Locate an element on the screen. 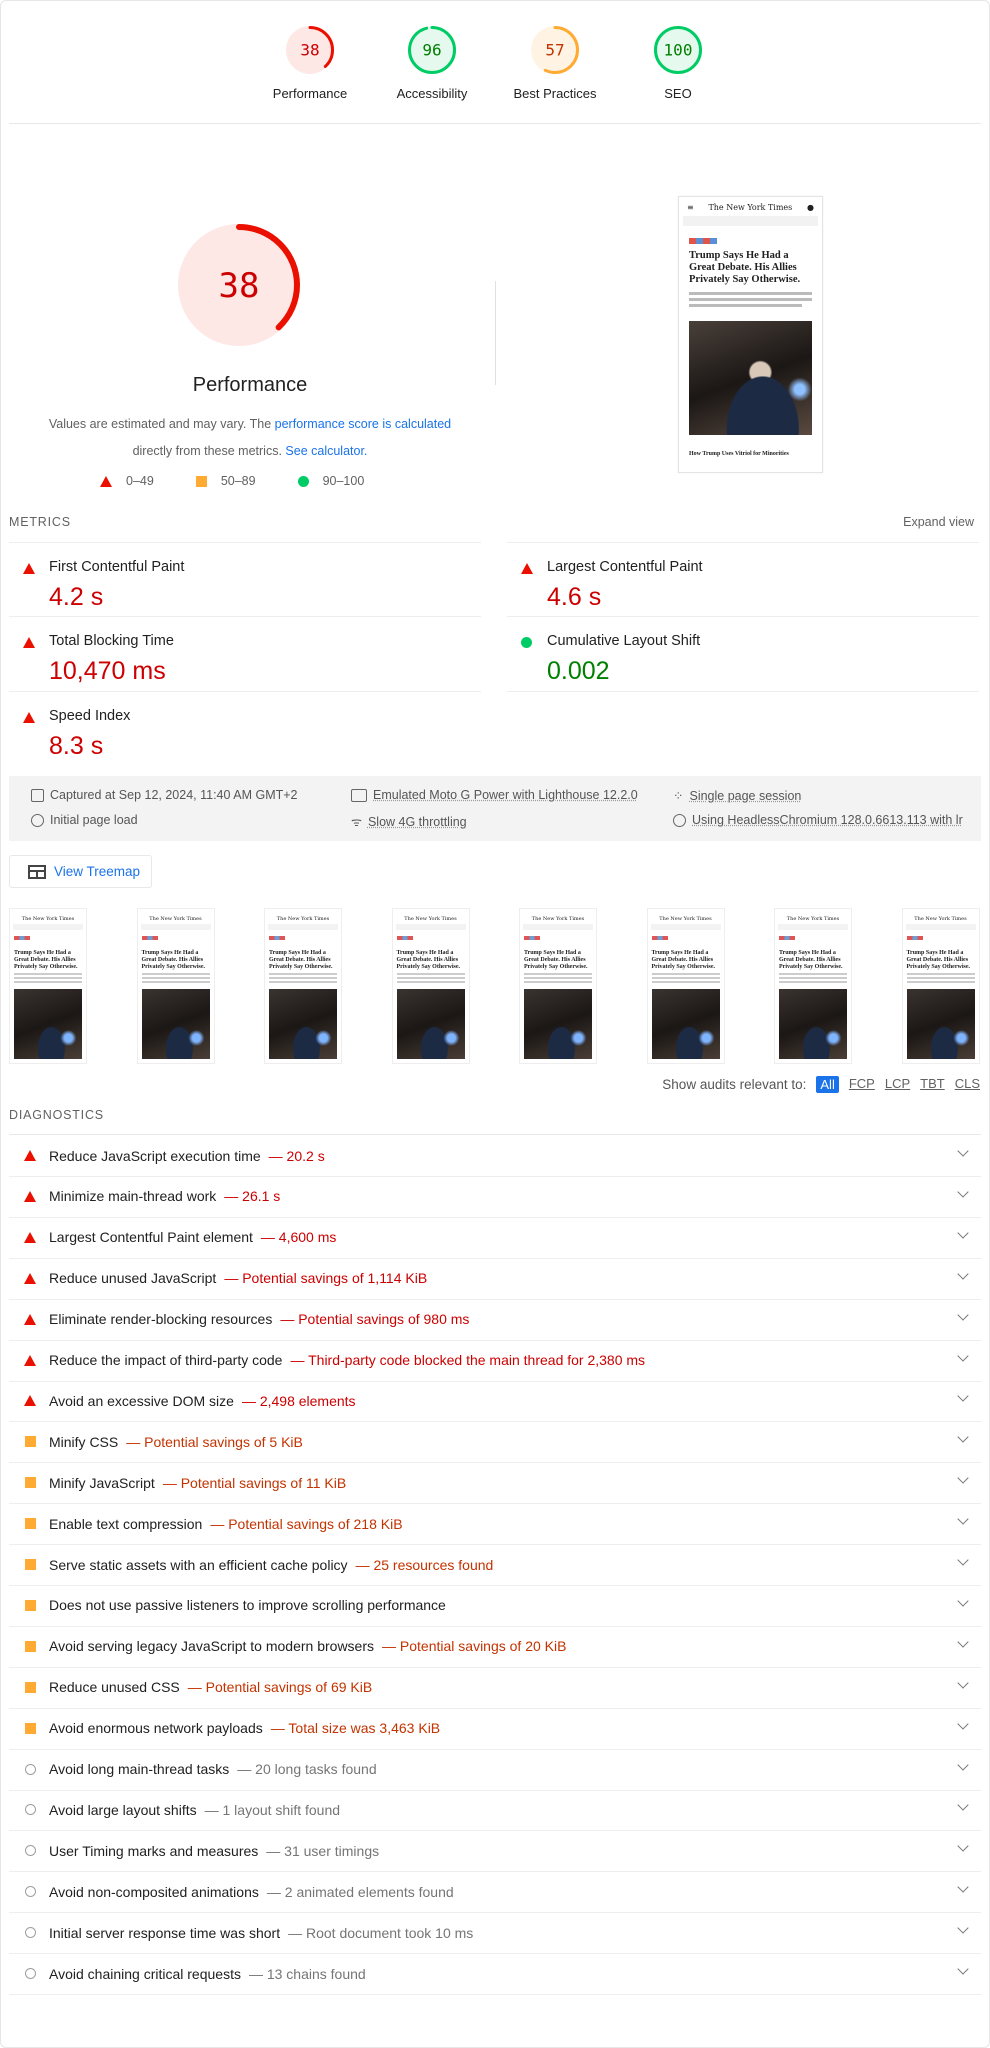  filter-all: All is located at coordinates (827, 1084).